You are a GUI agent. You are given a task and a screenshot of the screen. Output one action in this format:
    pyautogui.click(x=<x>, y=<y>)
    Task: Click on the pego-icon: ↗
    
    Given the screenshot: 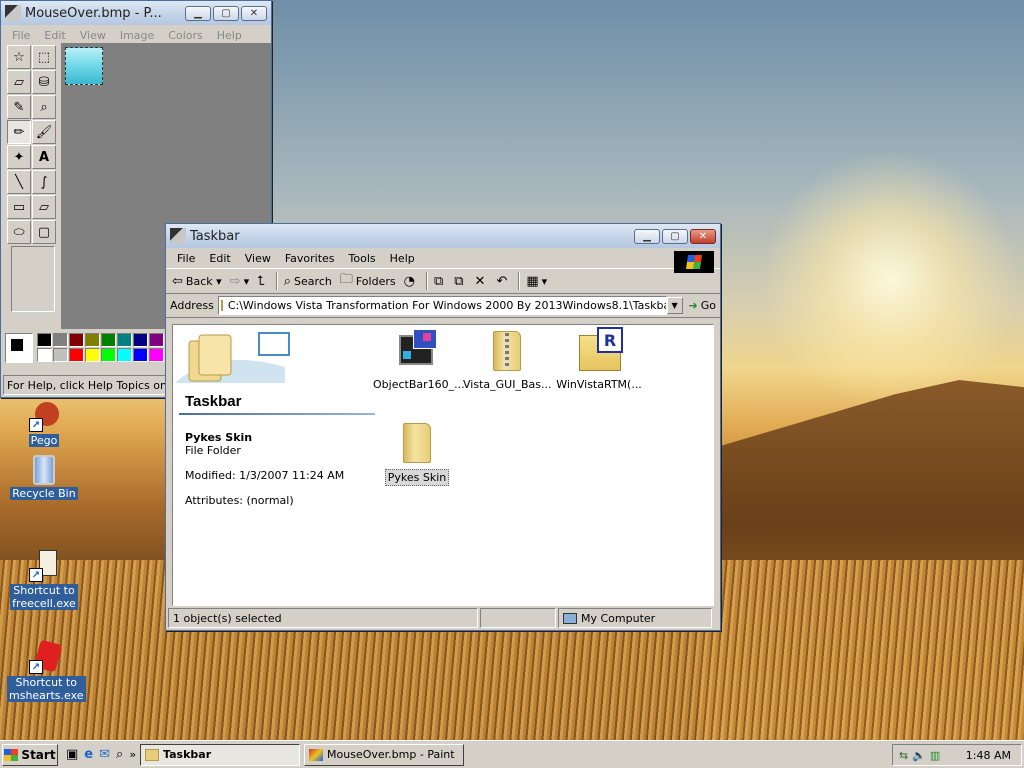 What is the action you would take?
    pyautogui.click(x=44, y=416)
    